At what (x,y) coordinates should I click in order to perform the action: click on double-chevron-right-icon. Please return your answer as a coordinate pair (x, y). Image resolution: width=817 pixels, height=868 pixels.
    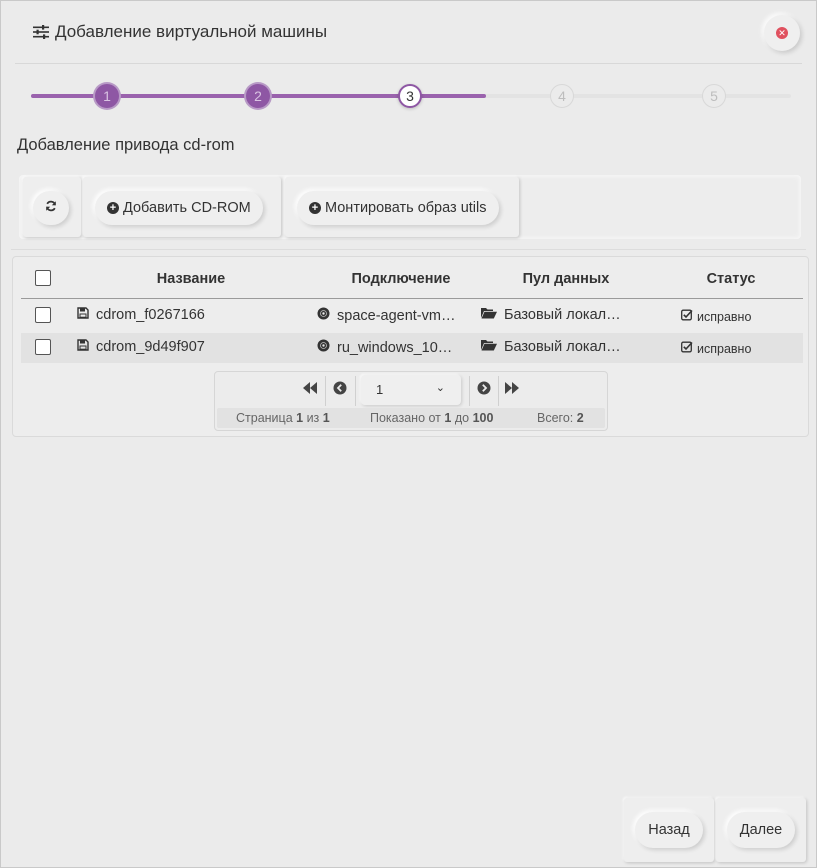
    Looking at the image, I should click on (512, 390).